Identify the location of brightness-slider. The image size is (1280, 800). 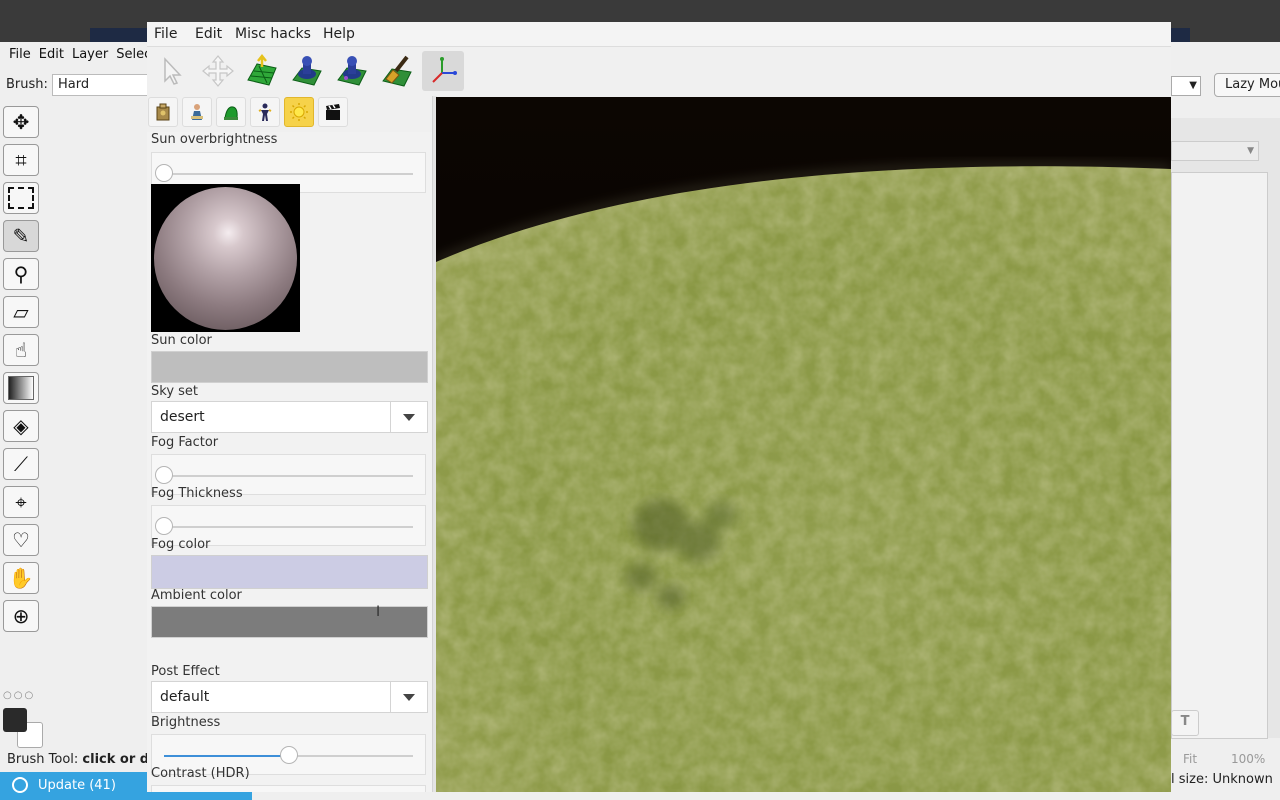
(288, 754).